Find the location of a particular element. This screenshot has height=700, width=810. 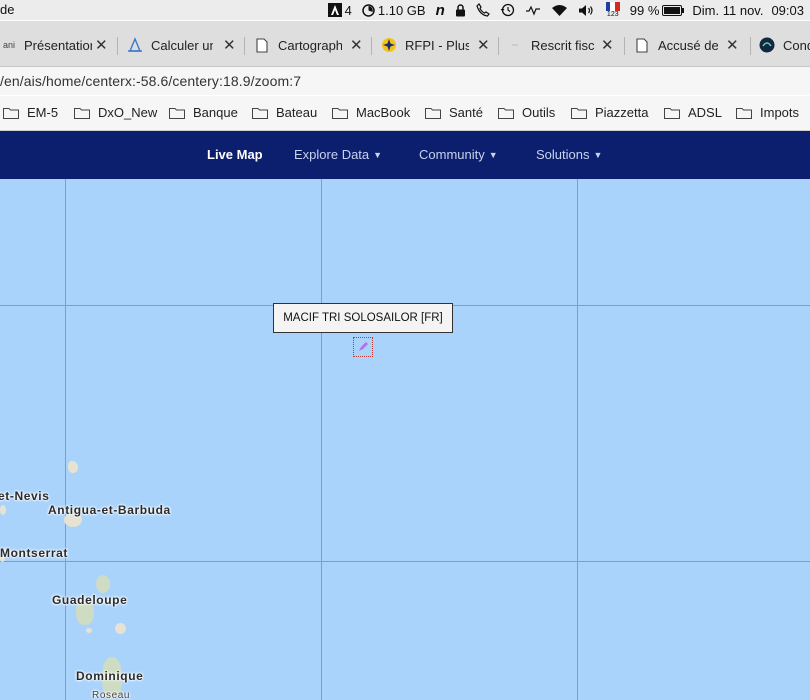

bookmark-folder: Impots is located at coordinates (767, 112).